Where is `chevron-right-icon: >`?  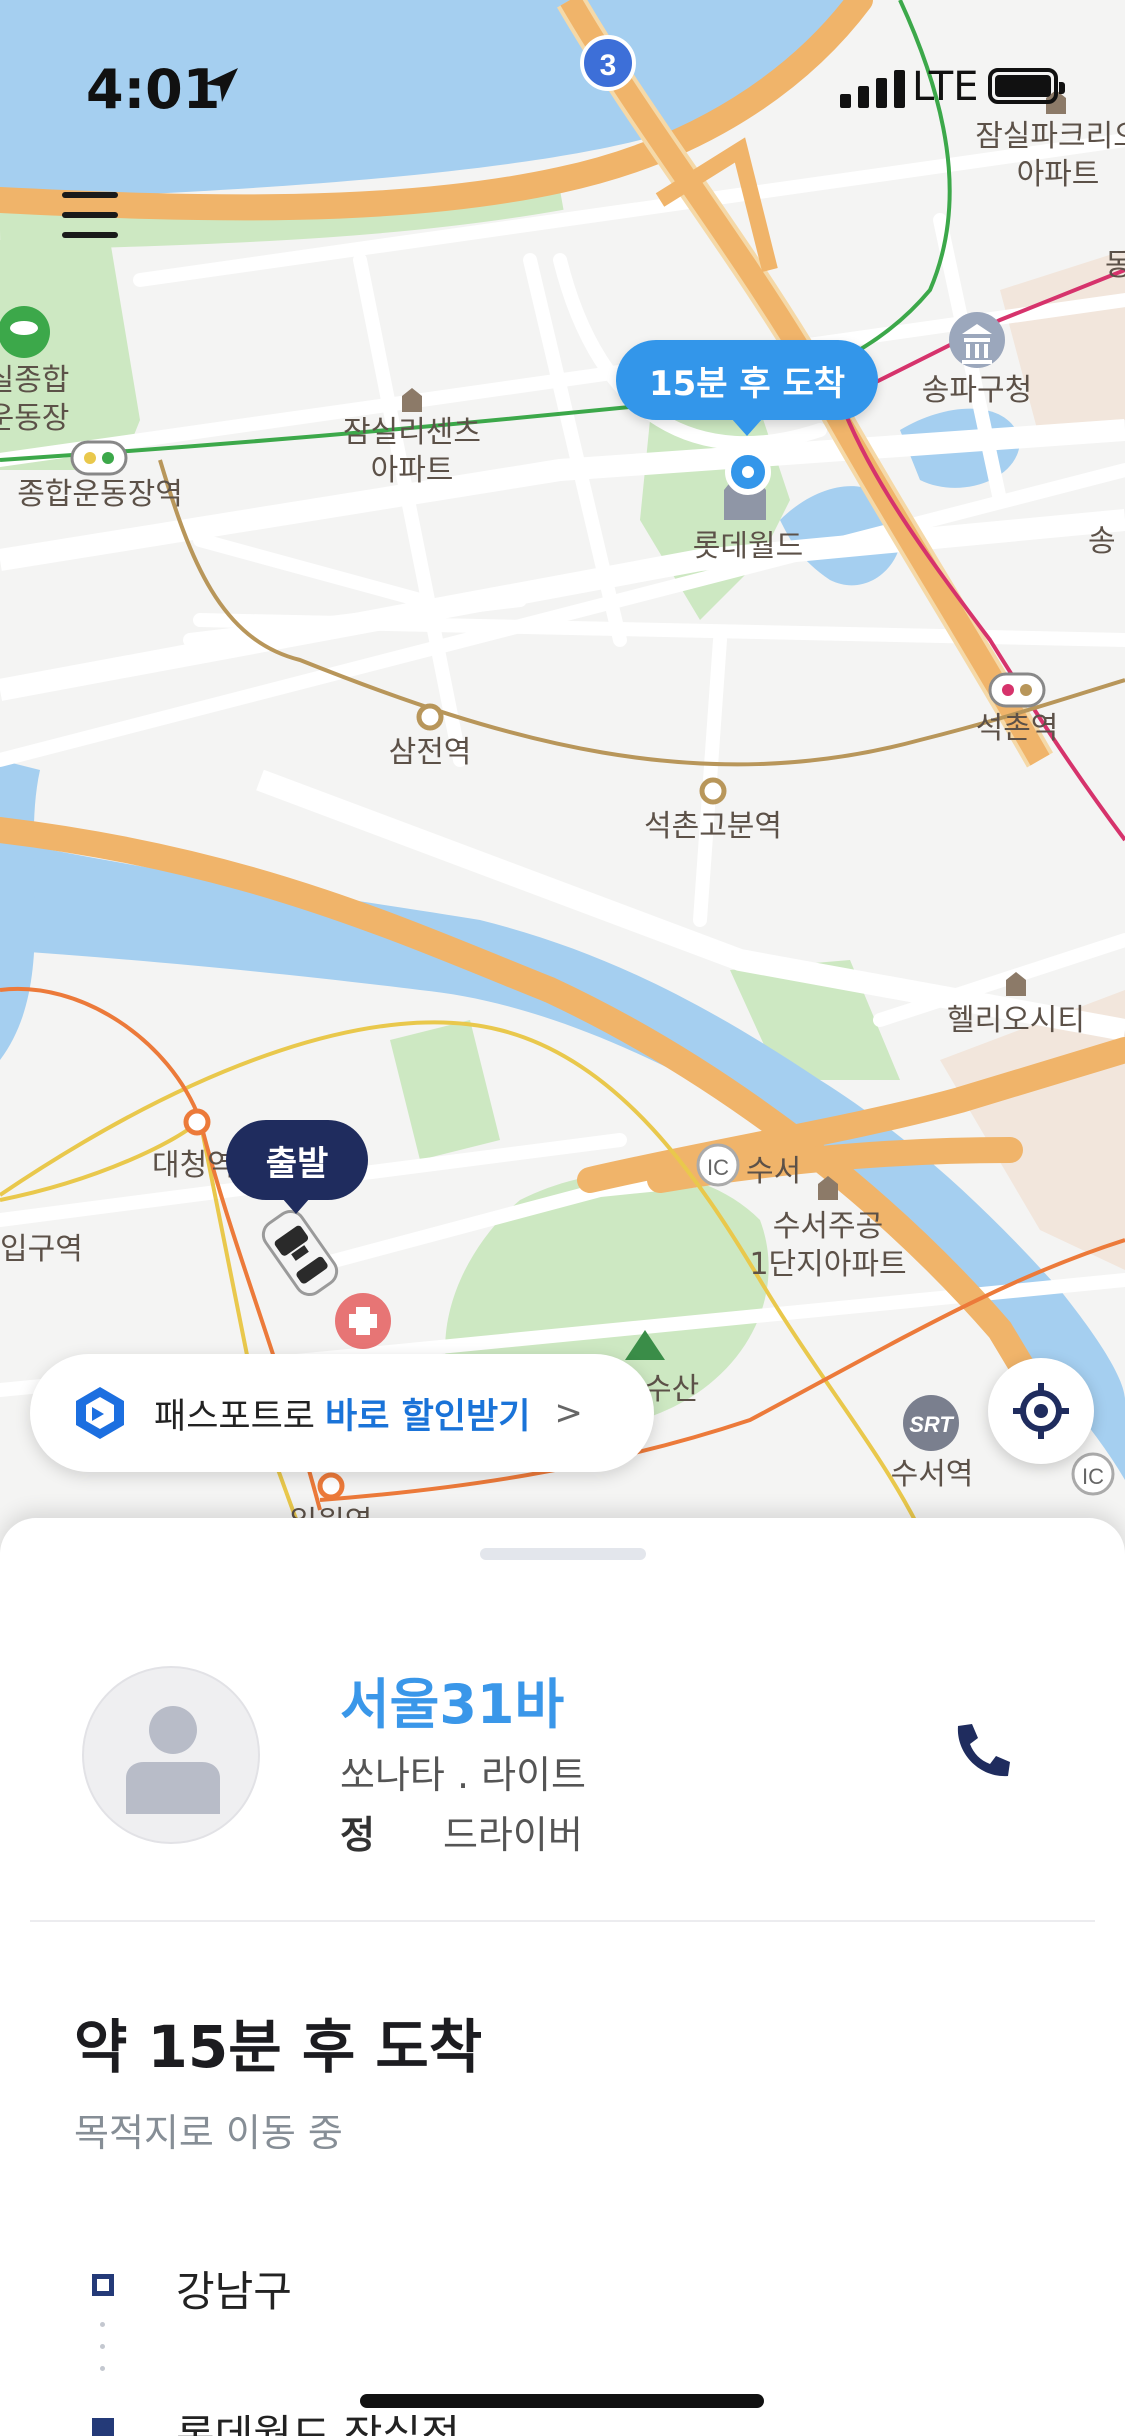 chevron-right-icon: > is located at coordinates (568, 1413).